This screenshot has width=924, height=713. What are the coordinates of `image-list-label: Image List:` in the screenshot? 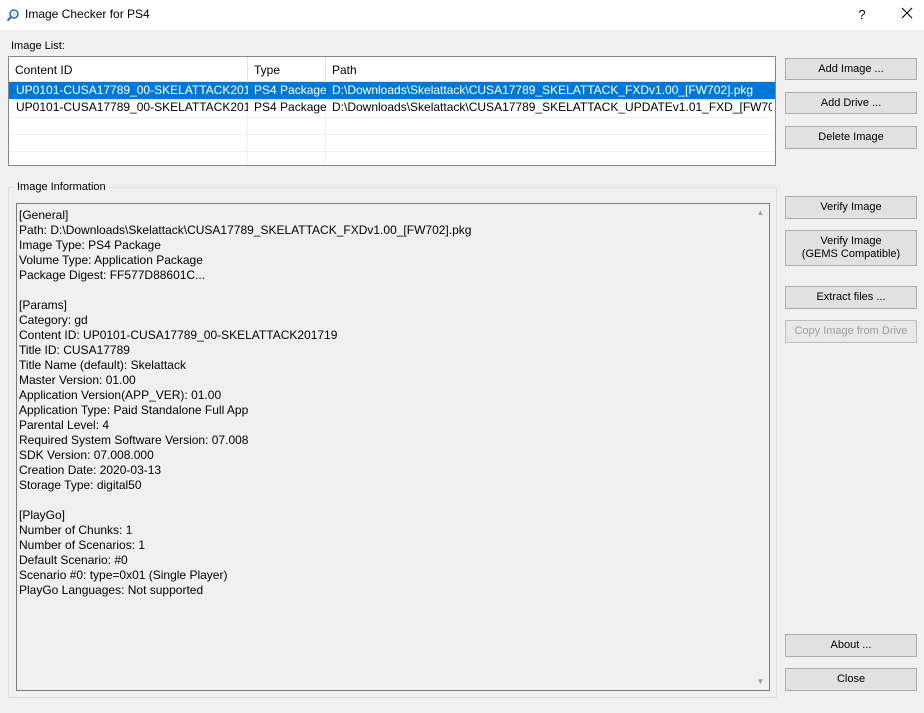 It's located at (38, 46).